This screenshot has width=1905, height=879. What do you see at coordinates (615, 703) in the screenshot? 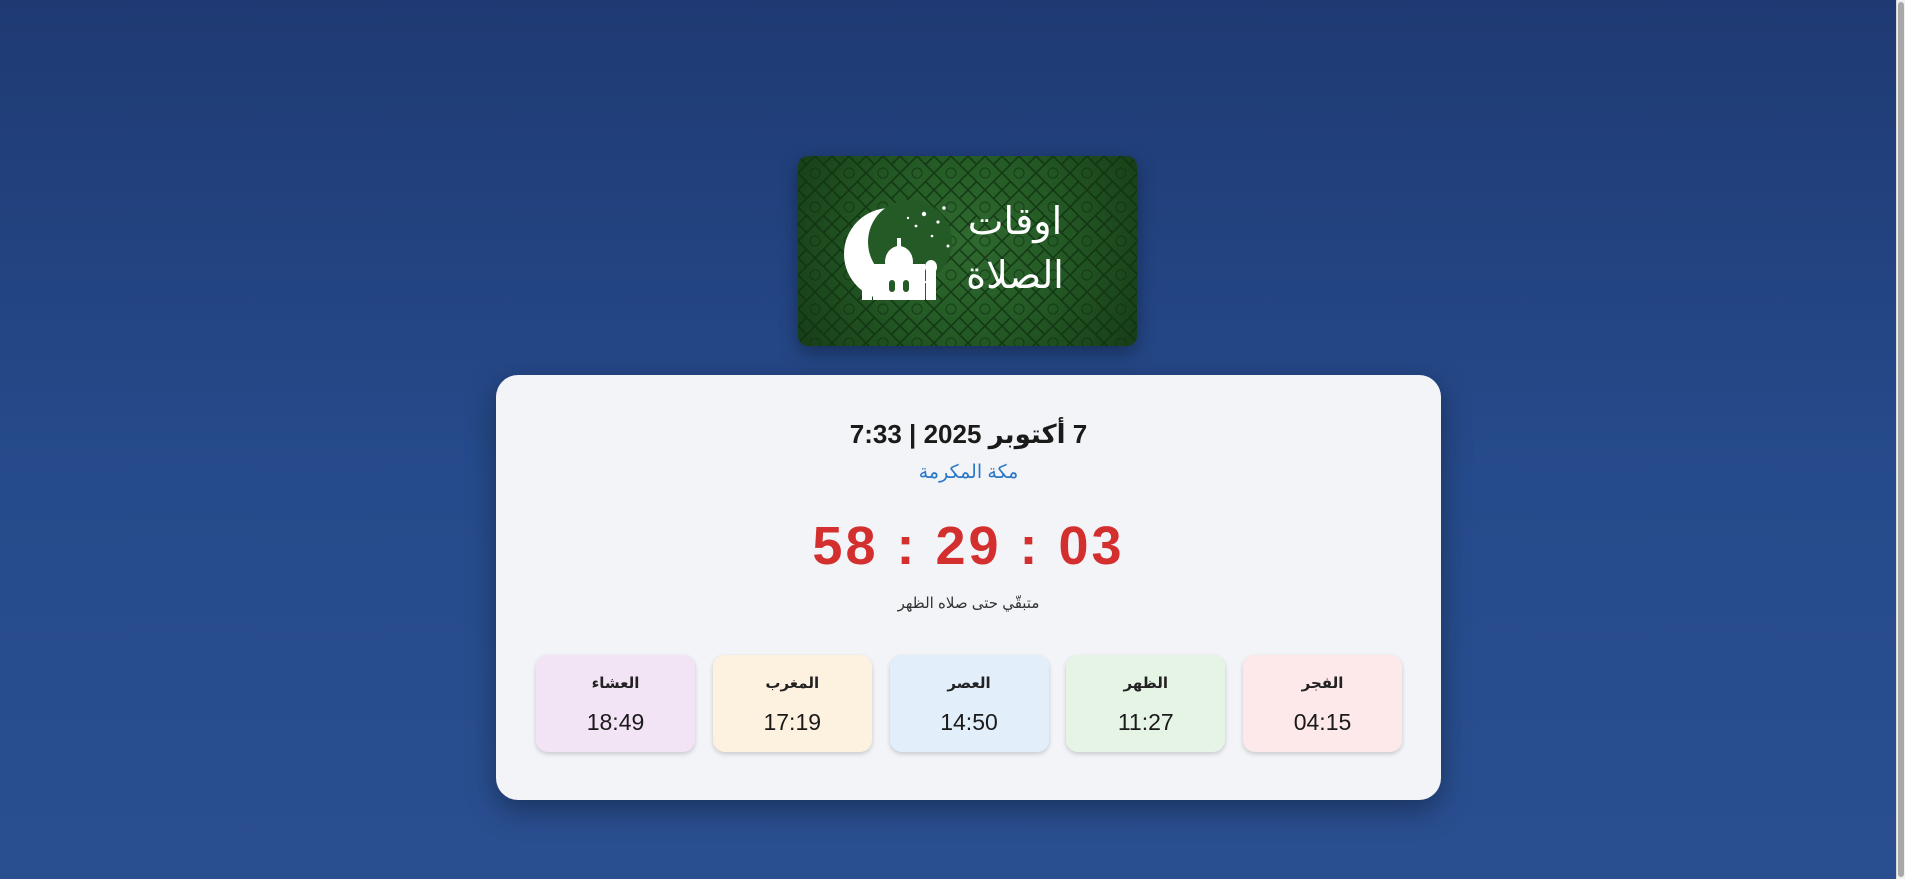
I see `prayer-card-isha: العشاء 18:49` at bounding box center [615, 703].